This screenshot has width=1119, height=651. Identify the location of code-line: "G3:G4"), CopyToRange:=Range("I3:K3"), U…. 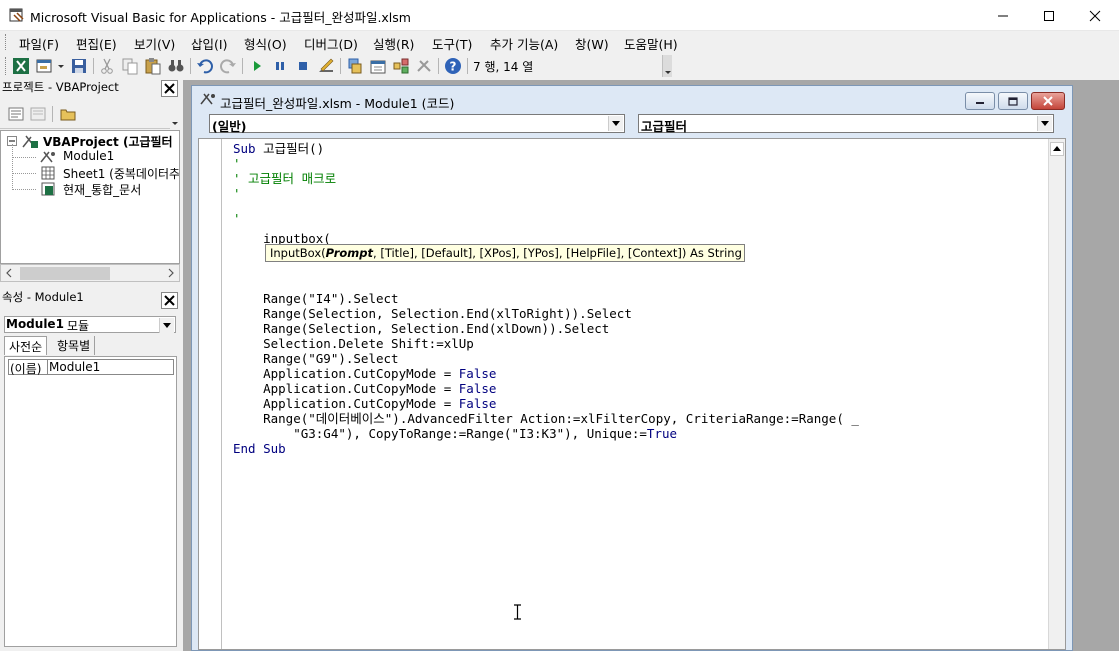
(455, 433).